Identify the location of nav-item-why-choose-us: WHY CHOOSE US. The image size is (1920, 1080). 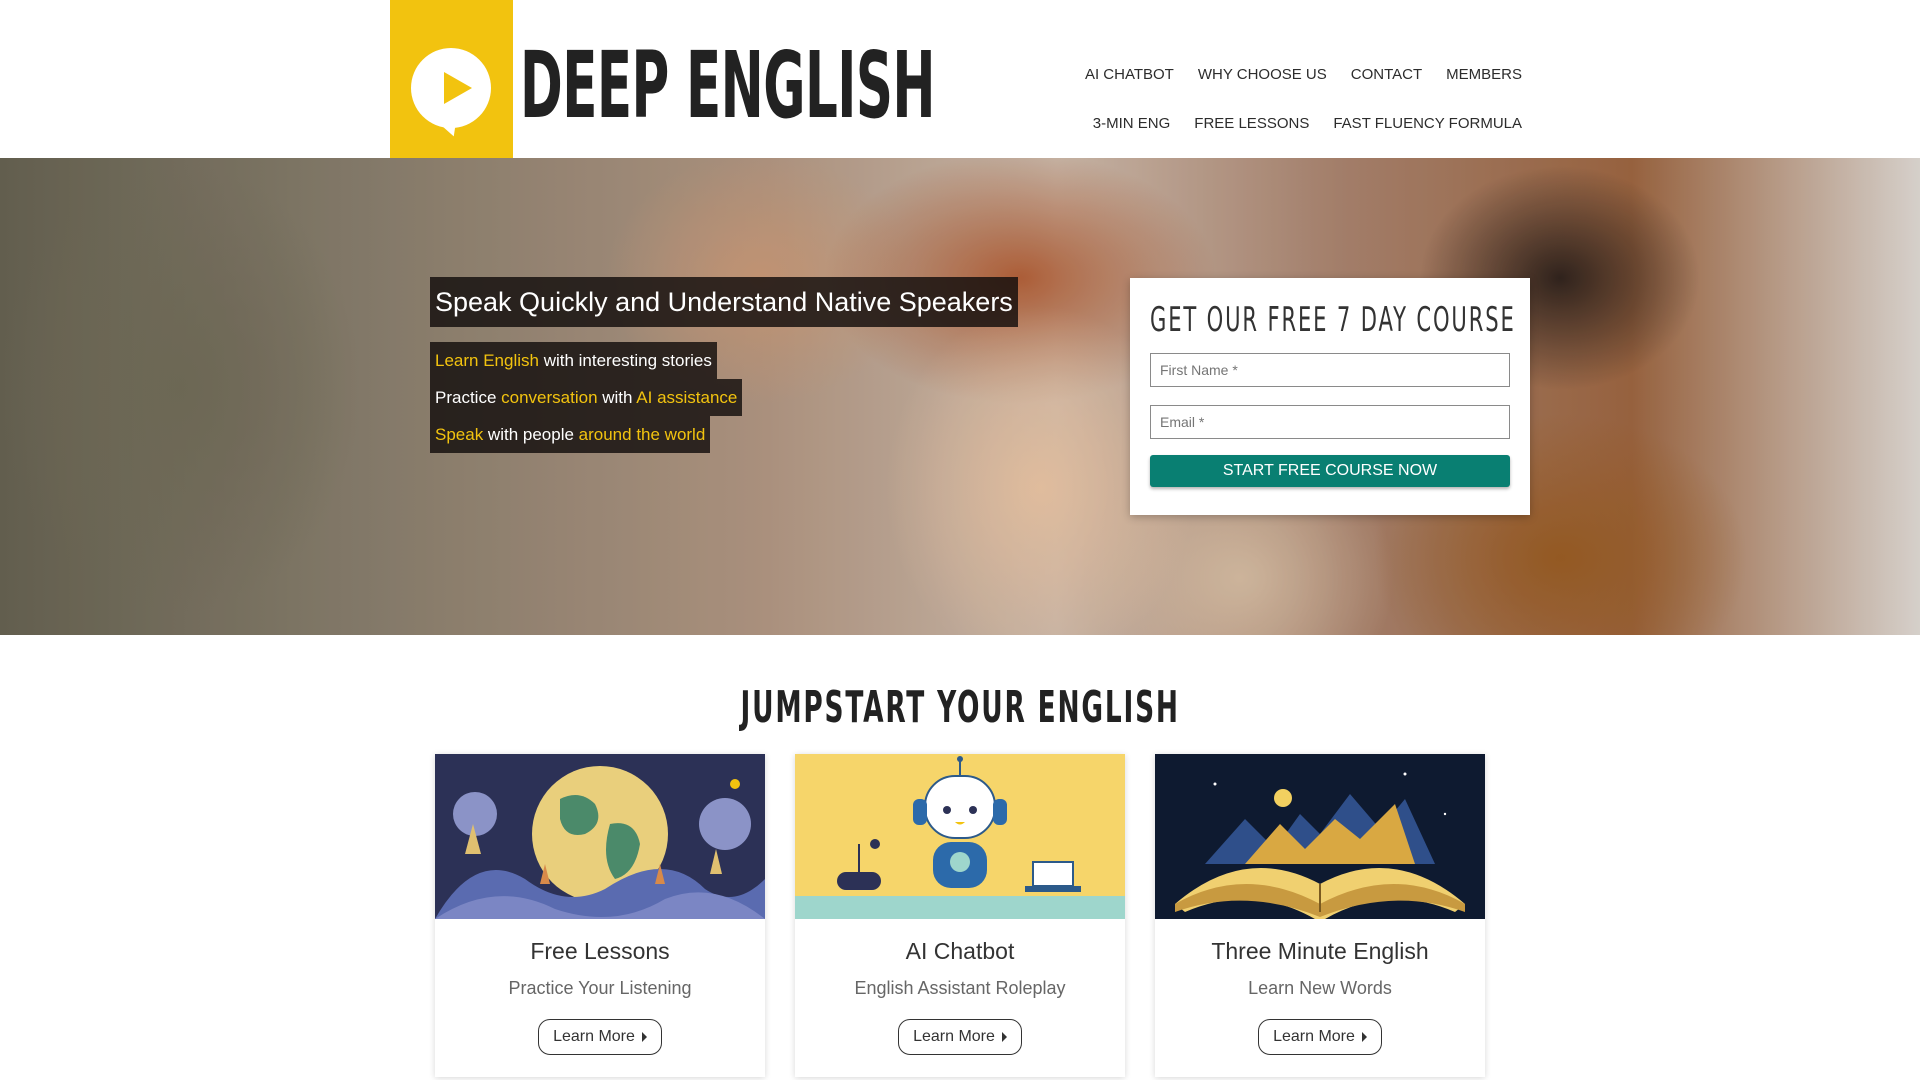
(1262, 74).